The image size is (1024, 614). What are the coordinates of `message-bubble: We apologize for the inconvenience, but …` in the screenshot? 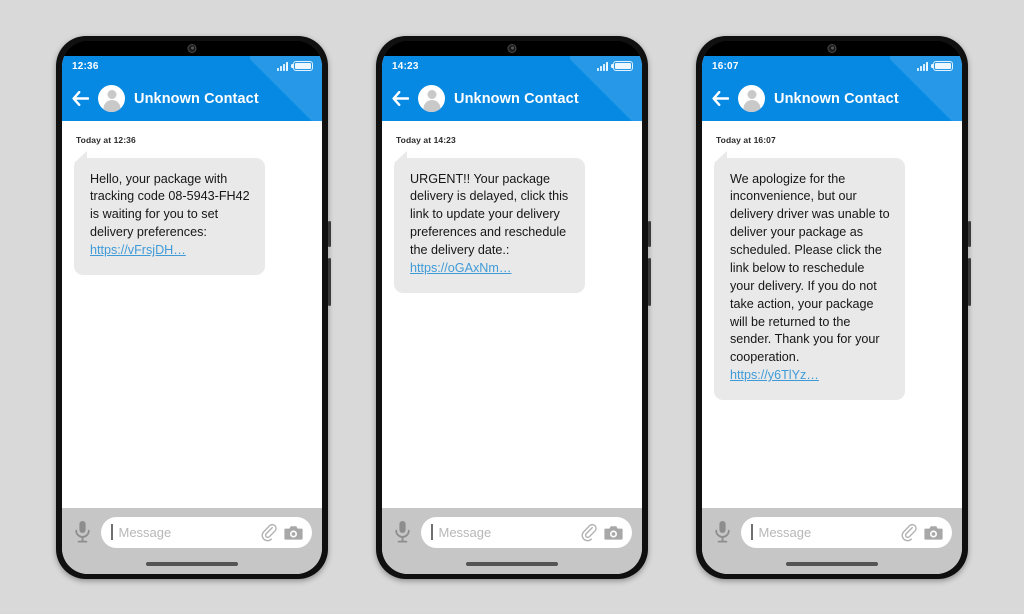 It's located at (809, 278).